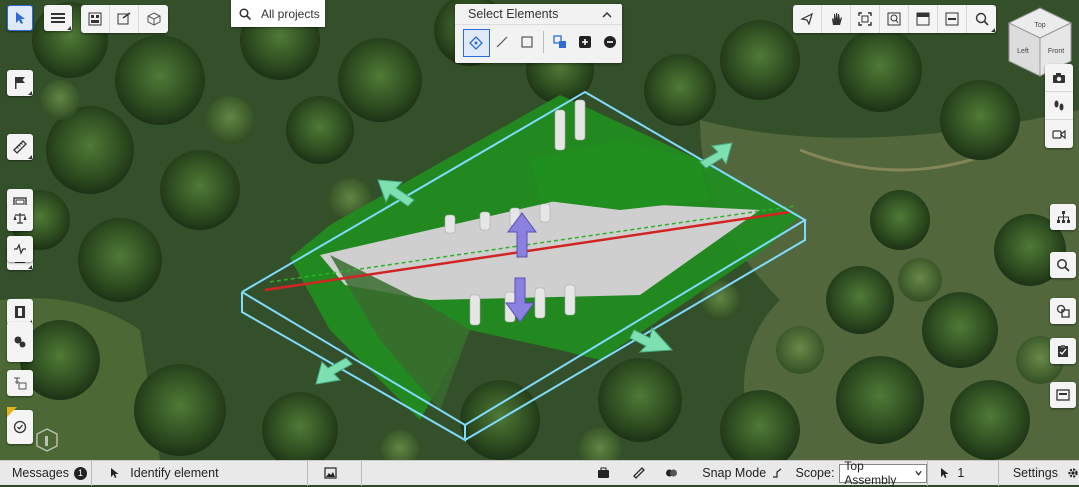  I want to click on point-select-icon, so click(476, 43).